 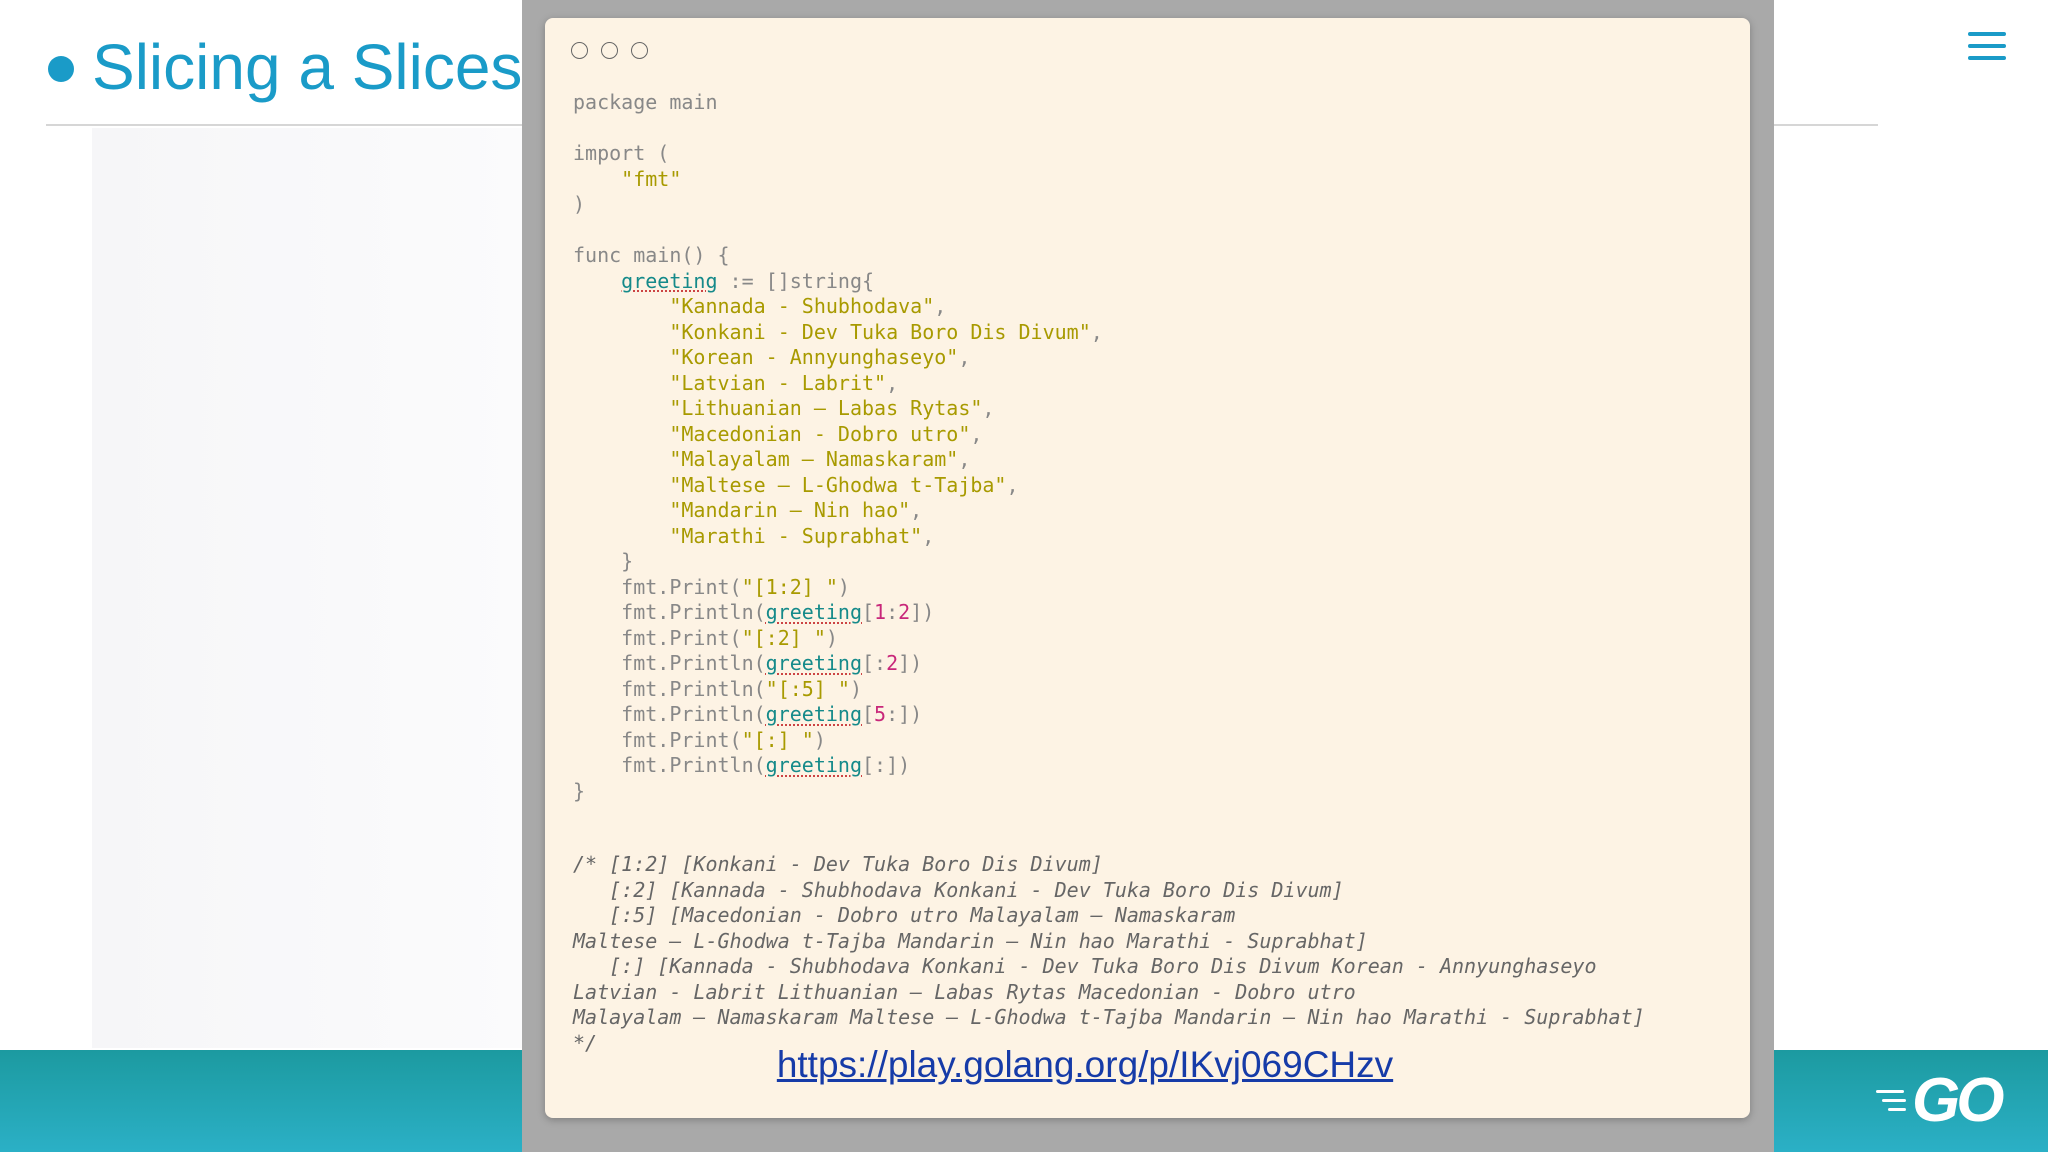 What do you see at coordinates (814, 357) in the screenshot?
I see `code-string: "Korean - Annyunghaseyo"` at bounding box center [814, 357].